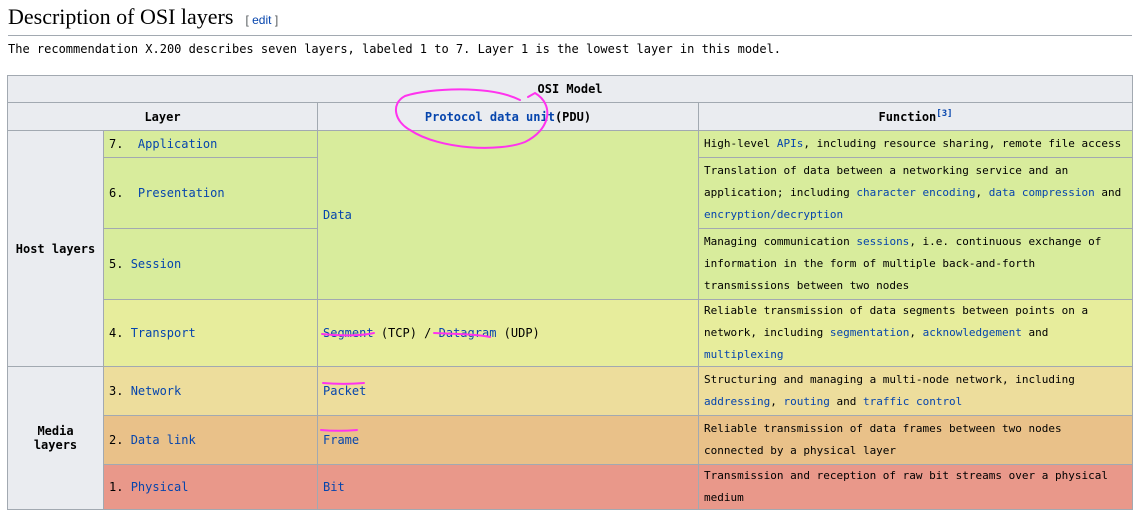  What do you see at coordinates (344, 391) in the screenshot?
I see `packet-link: Packet` at bounding box center [344, 391].